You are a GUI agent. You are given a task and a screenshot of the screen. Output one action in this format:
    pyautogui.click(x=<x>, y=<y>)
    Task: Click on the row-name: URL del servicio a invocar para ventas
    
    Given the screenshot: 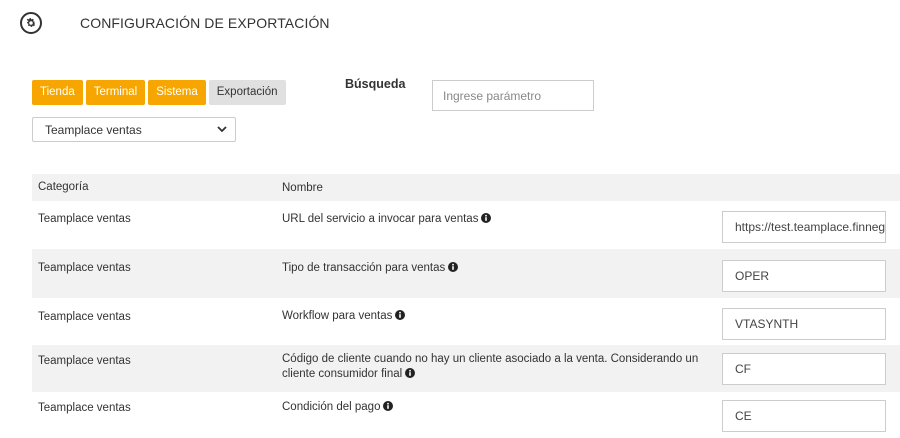 What is the action you would take?
    pyautogui.click(x=499, y=219)
    